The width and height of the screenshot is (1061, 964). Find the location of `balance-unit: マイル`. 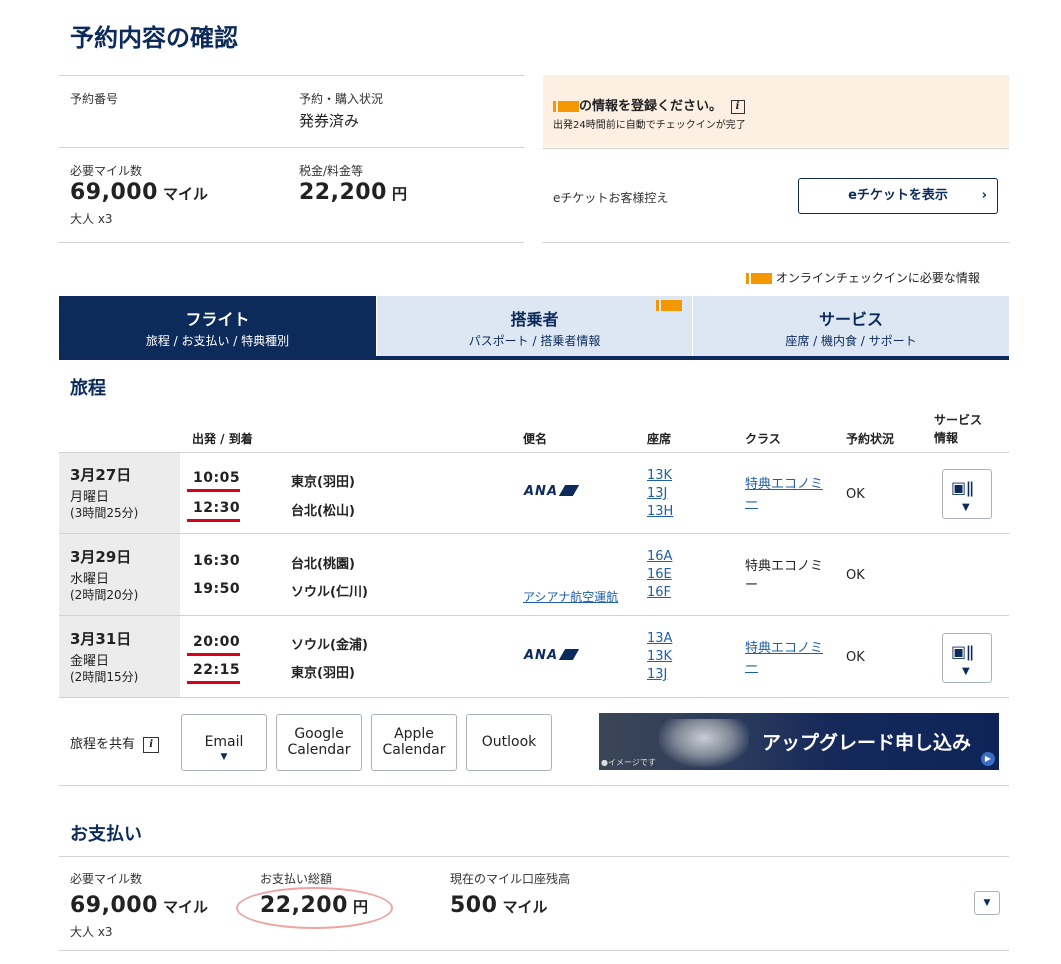

balance-unit: マイル is located at coordinates (525, 907).